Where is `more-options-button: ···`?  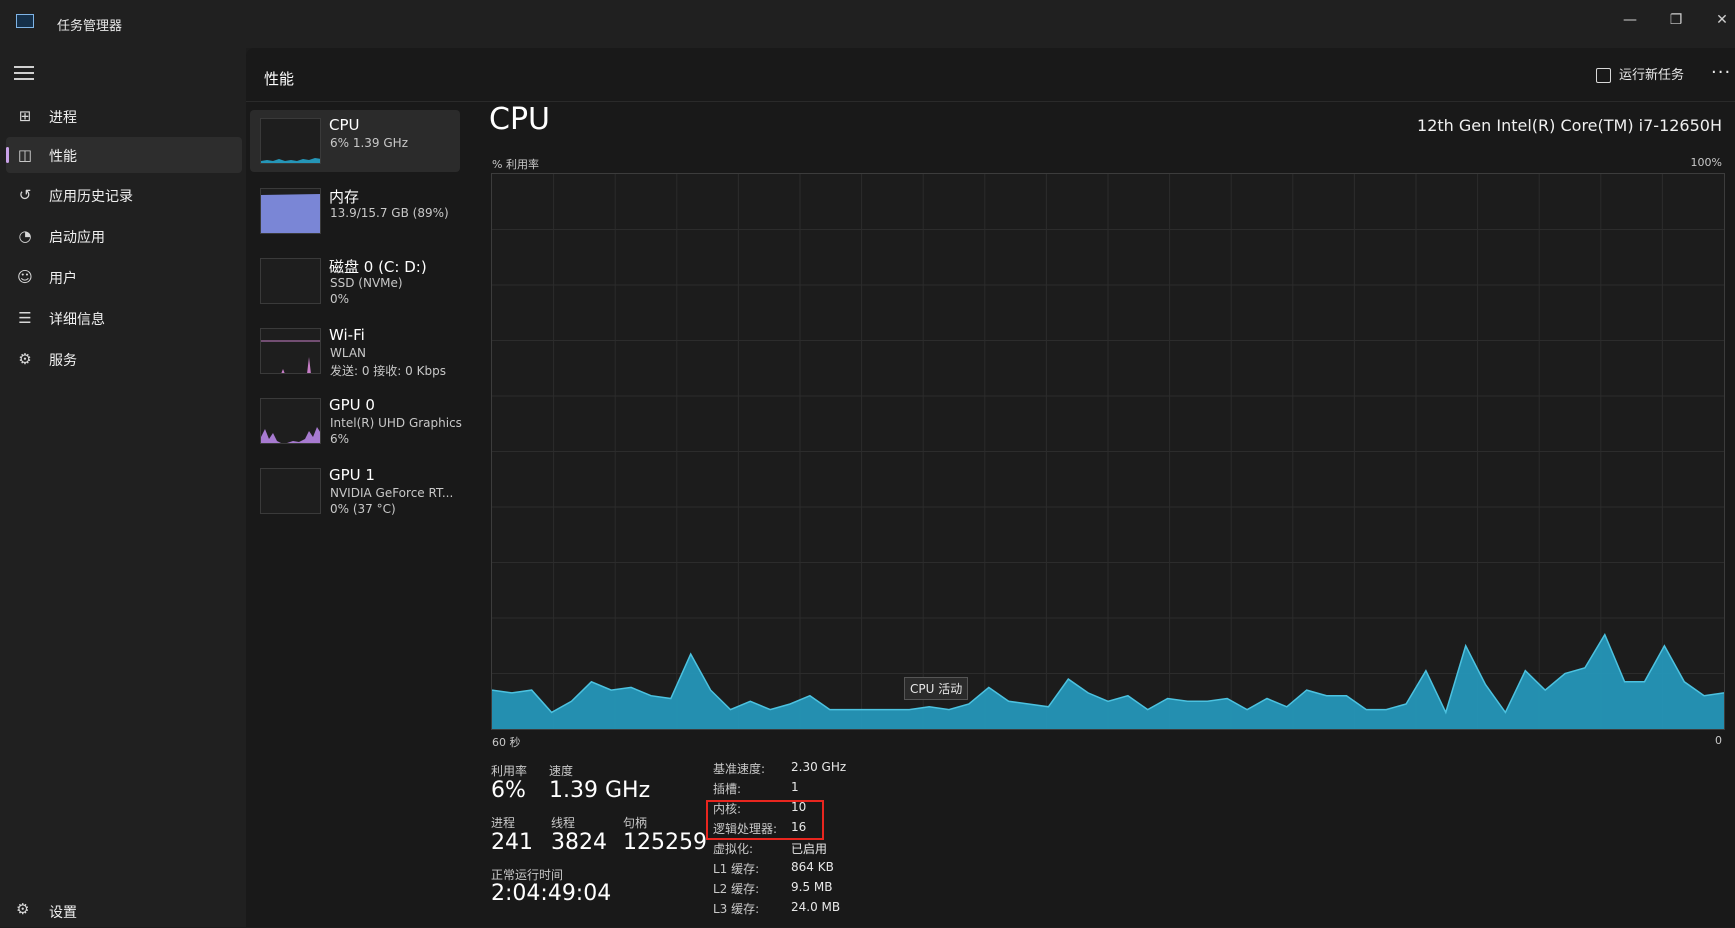 more-options-button: ··· is located at coordinates (1721, 72).